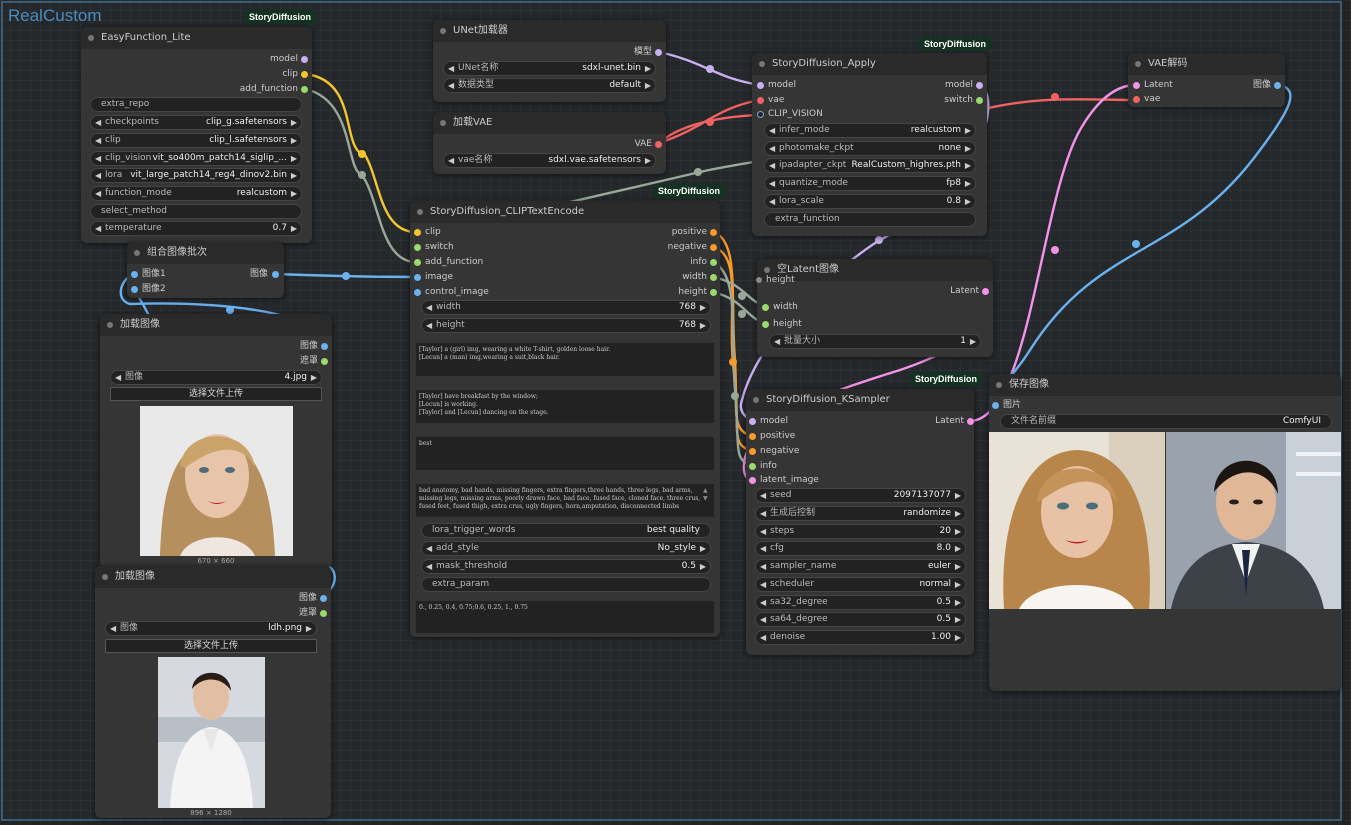 The width and height of the screenshot is (1351, 825). What do you see at coordinates (417, 292) in the screenshot?
I see `input-control-image-socket` at bounding box center [417, 292].